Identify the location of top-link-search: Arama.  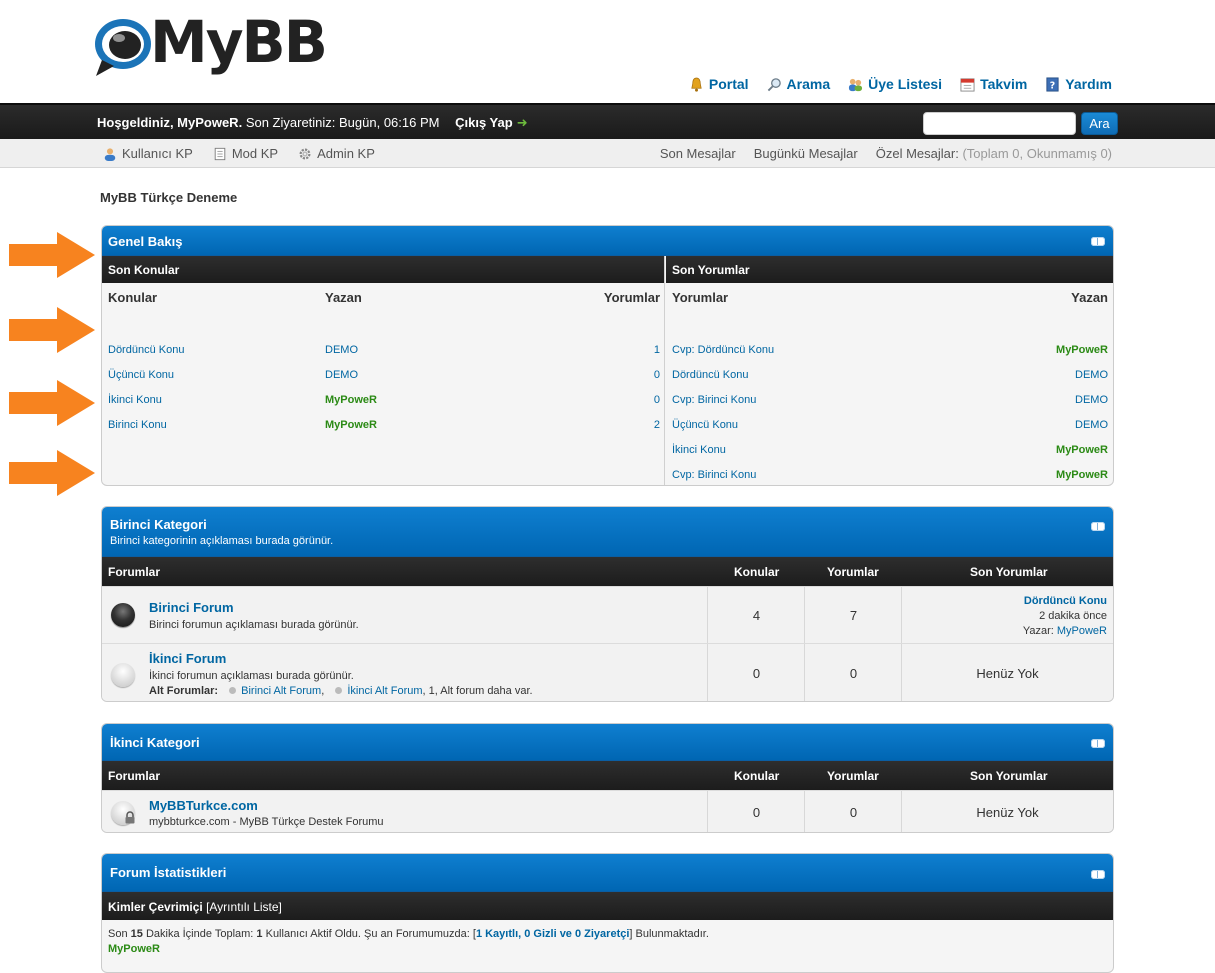
(799, 84).